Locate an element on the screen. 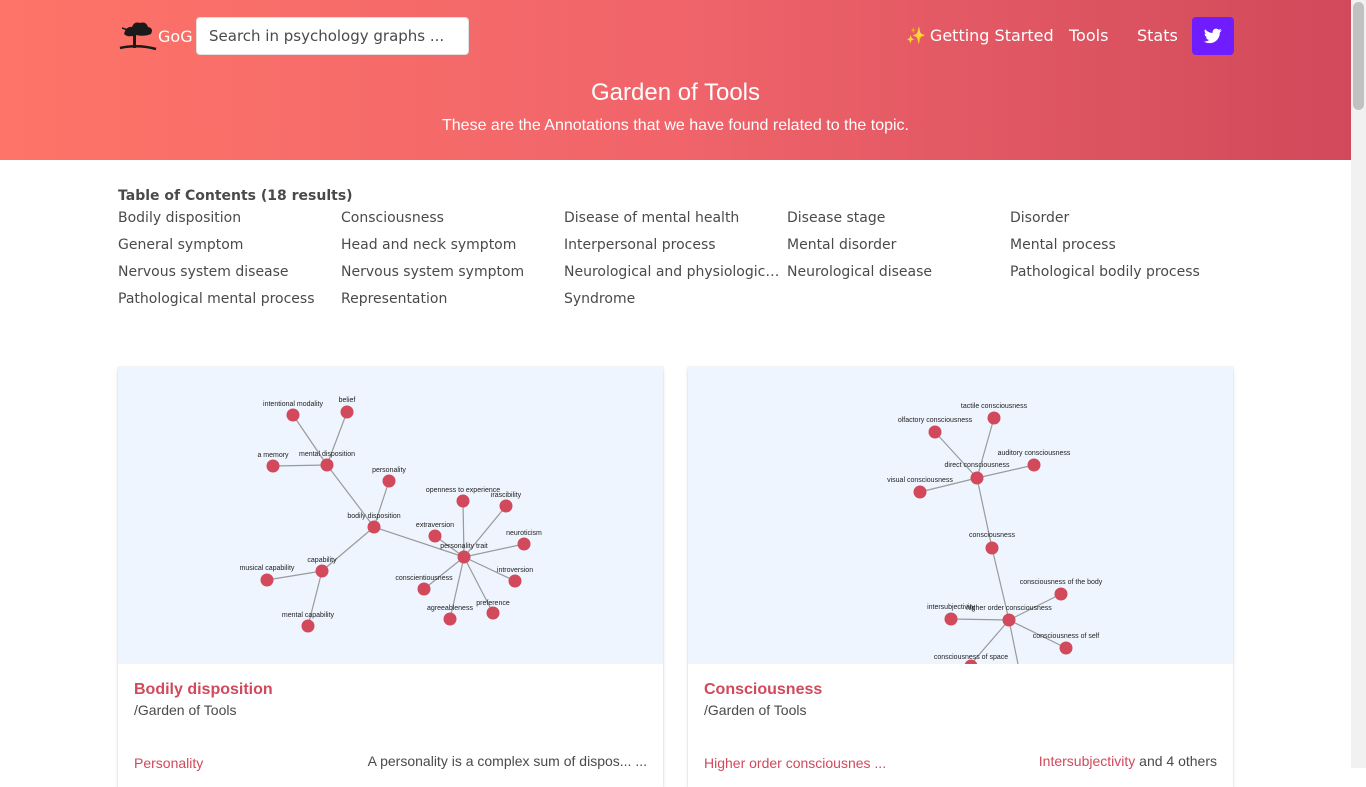  graph-node-label: consciousness of space is located at coordinates (971, 657).